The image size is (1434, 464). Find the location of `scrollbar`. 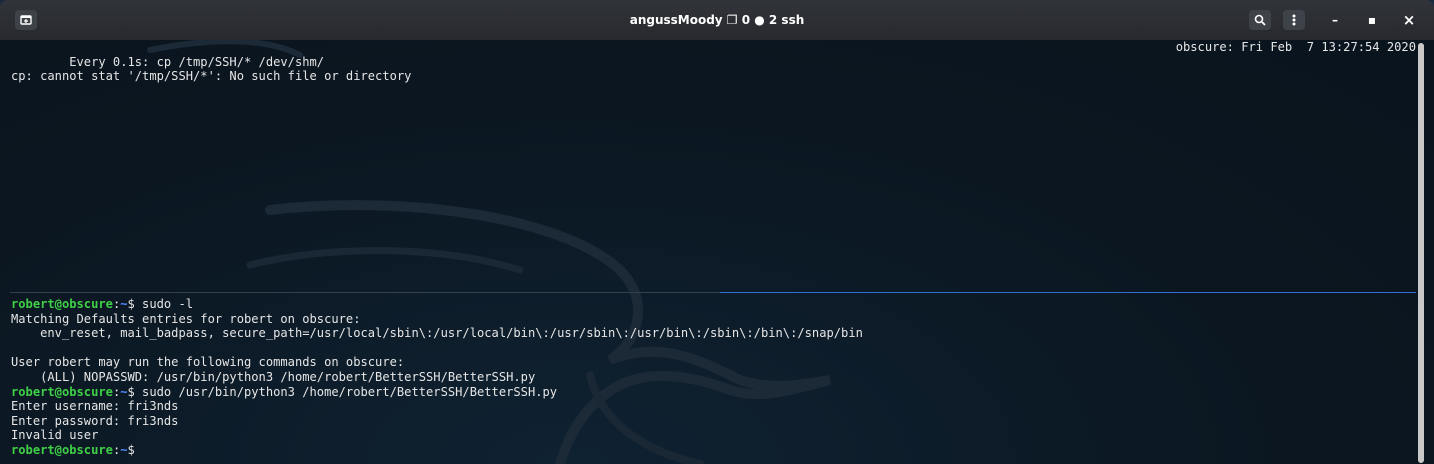

scrollbar is located at coordinates (1421, 253).